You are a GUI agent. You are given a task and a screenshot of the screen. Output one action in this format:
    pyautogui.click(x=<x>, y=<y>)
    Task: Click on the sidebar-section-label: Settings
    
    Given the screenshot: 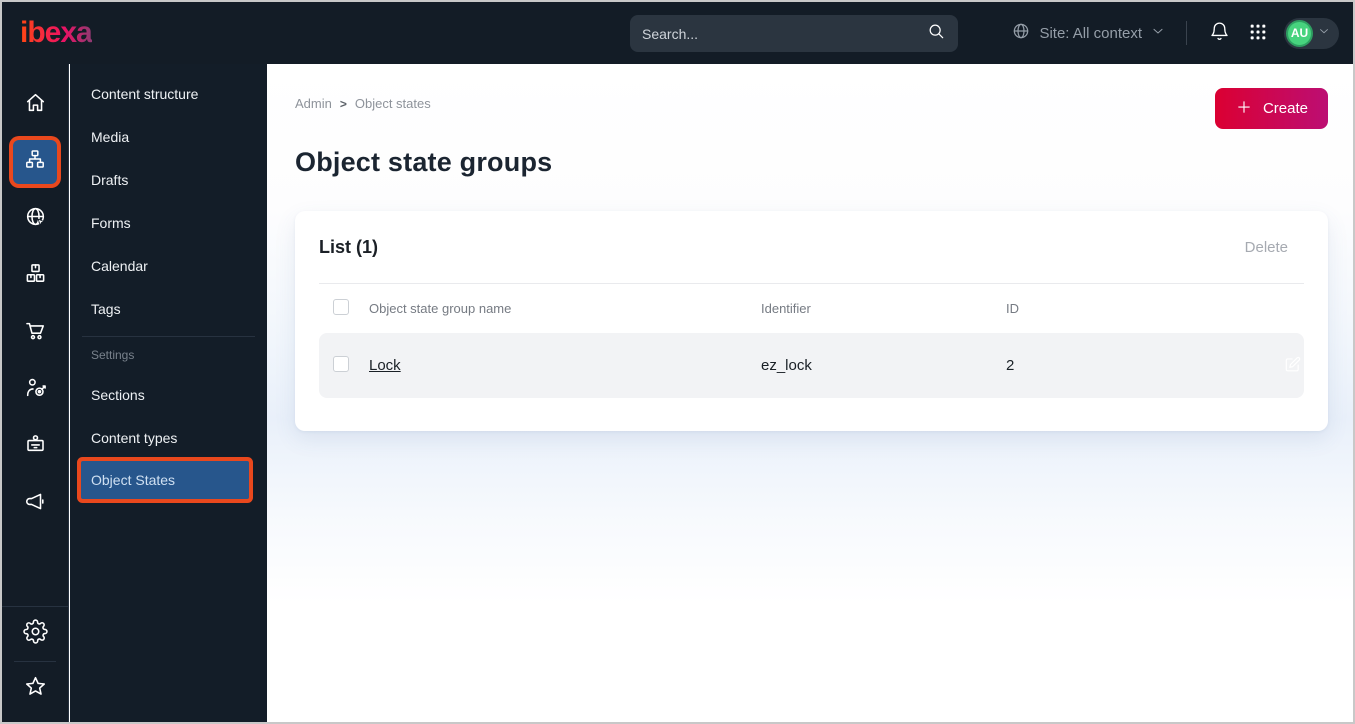 What is the action you would take?
    pyautogui.click(x=113, y=355)
    